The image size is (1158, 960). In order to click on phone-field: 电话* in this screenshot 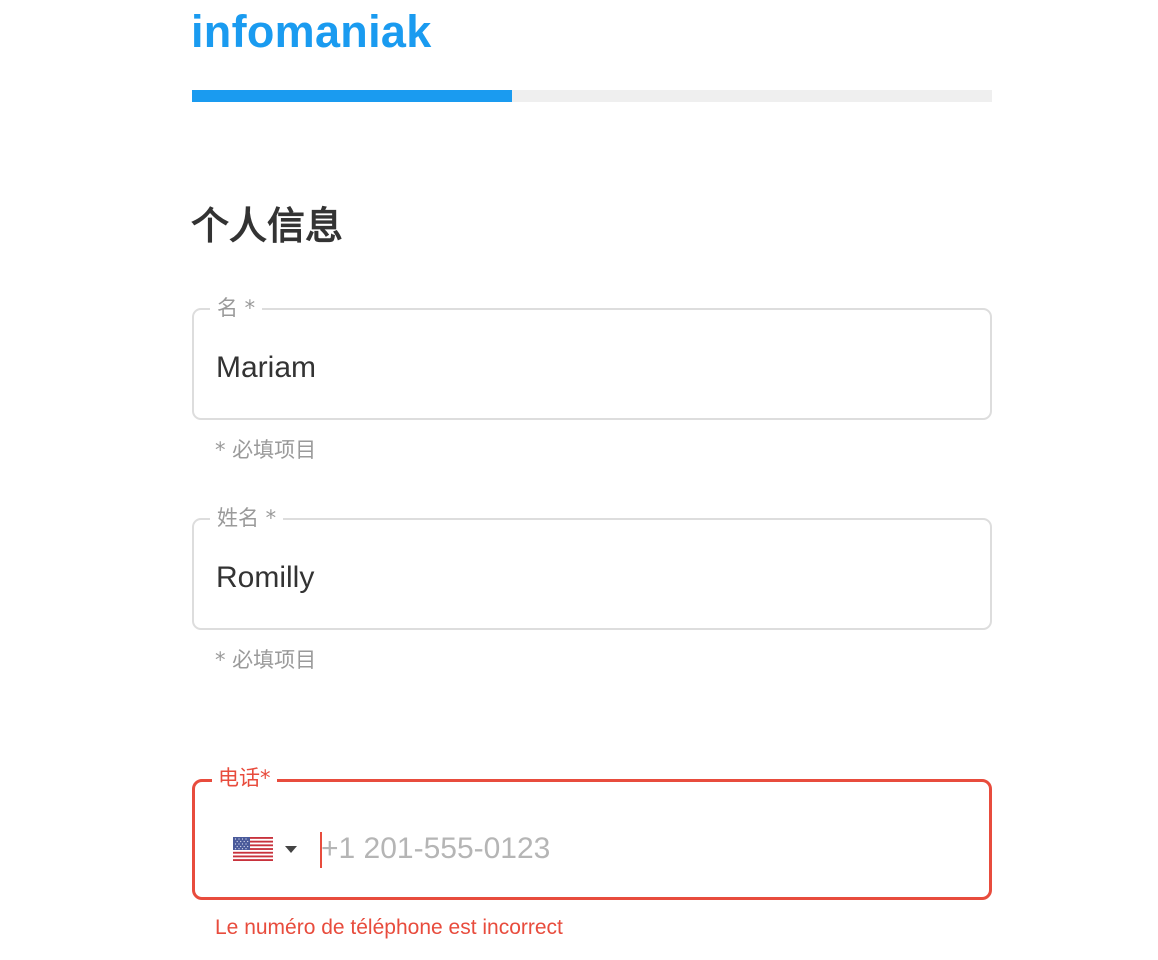, I will do `click(592, 832)`.